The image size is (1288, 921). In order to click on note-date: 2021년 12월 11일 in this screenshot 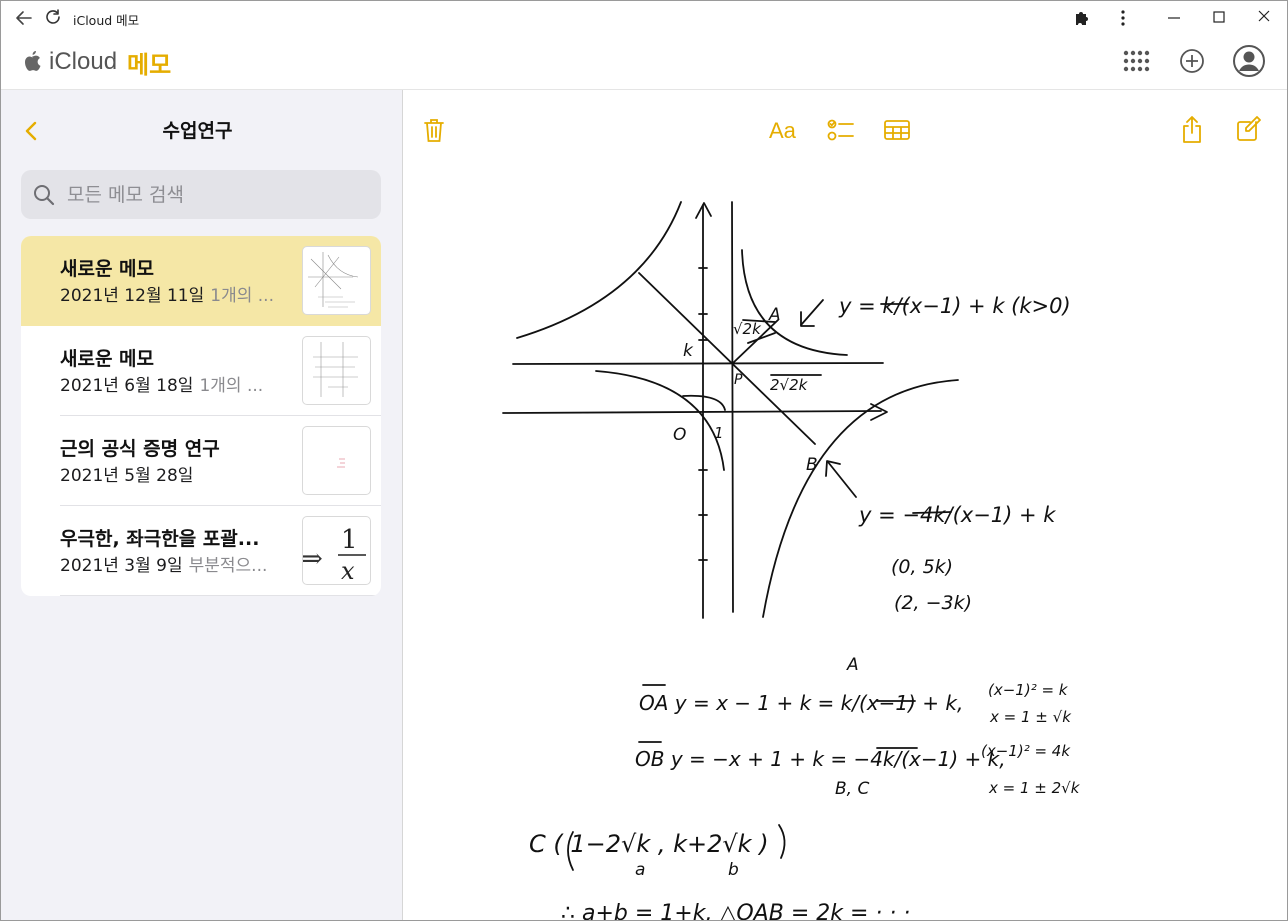, I will do `click(132, 296)`.